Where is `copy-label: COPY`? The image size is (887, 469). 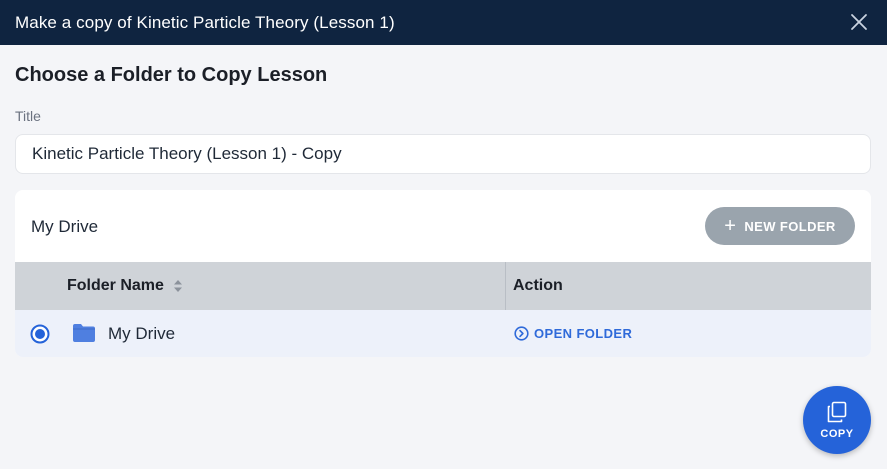
copy-label: COPY is located at coordinates (837, 433).